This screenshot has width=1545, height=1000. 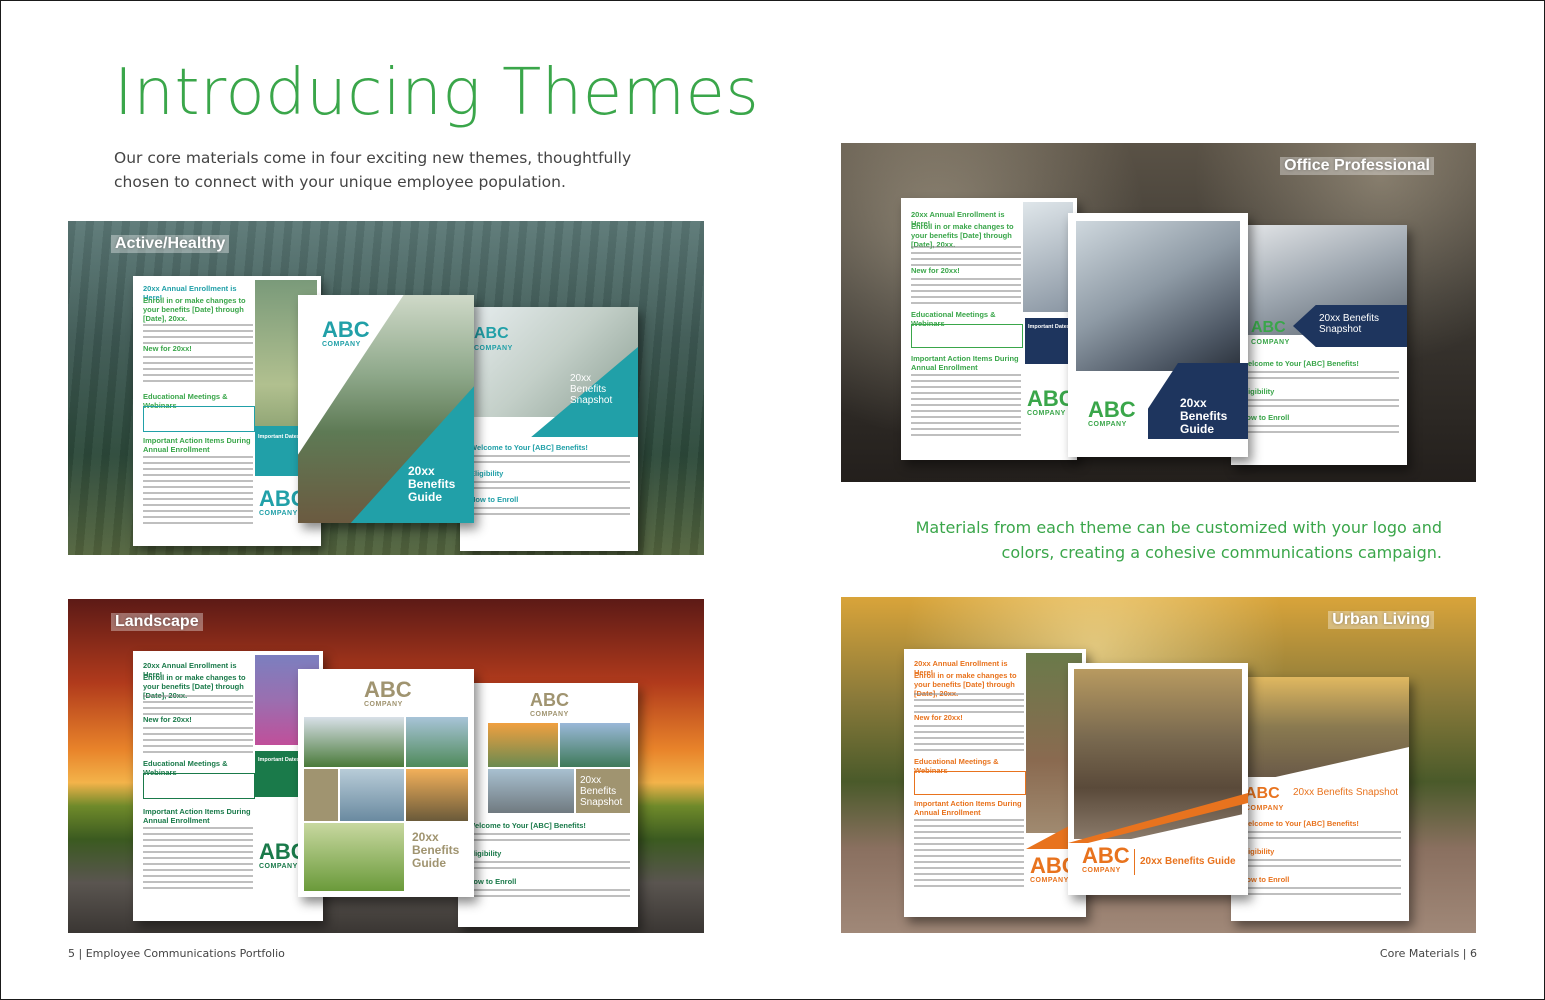 I want to click on theme-label: Office Professional, so click(x=1357, y=166).